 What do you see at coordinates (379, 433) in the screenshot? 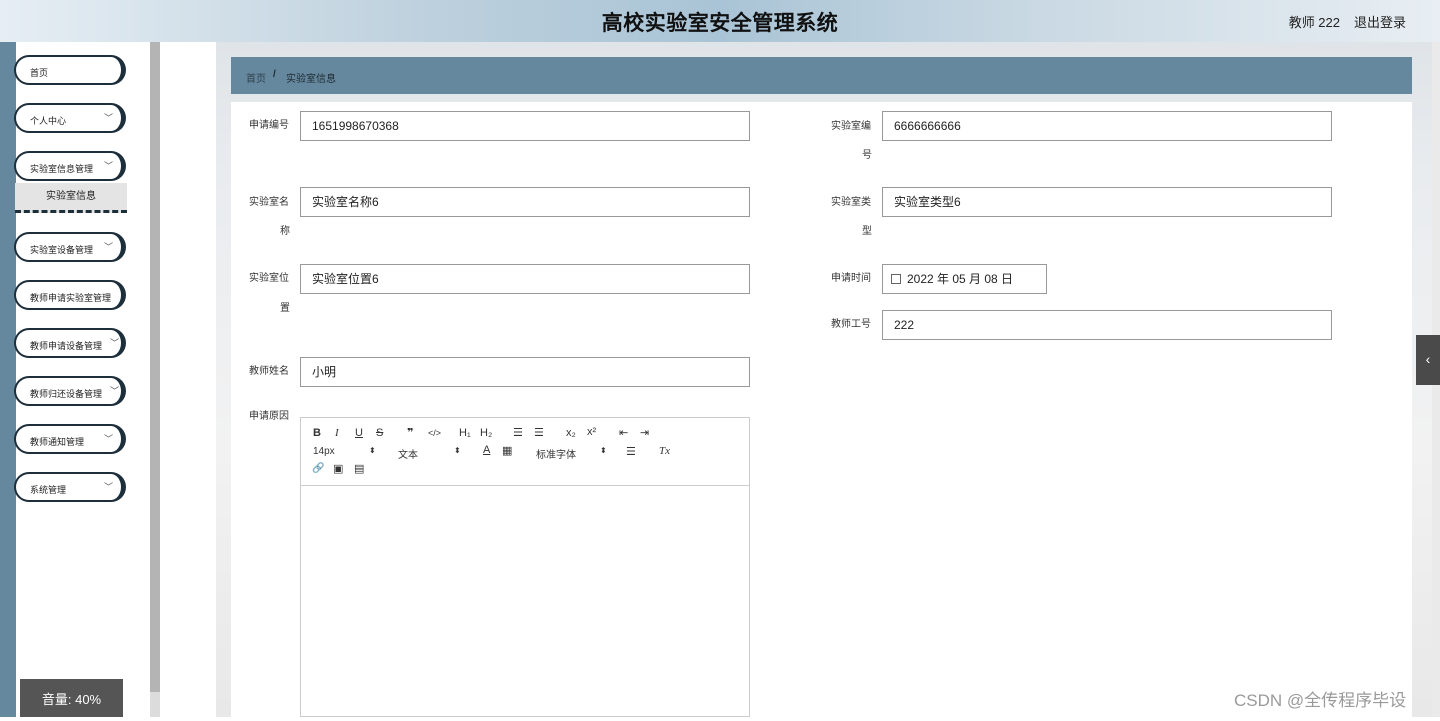
I see `strike-button: S` at bounding box center [379, 433].